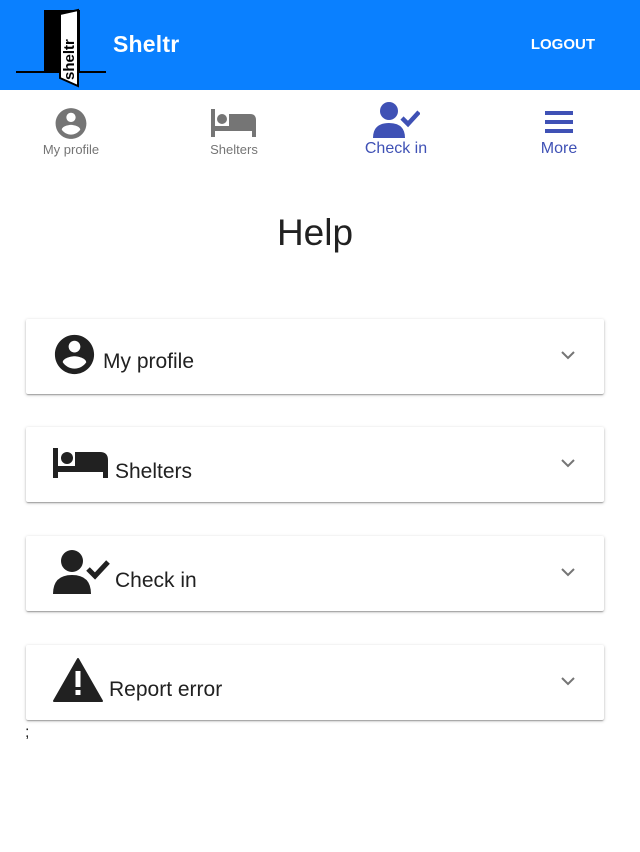 The width and height of the screenshot is (640, 852). What do you see at coordinates (396, 148) in the screenshot?
I see `nav-label-check-in: Check in` at bounding box center [396, 148].